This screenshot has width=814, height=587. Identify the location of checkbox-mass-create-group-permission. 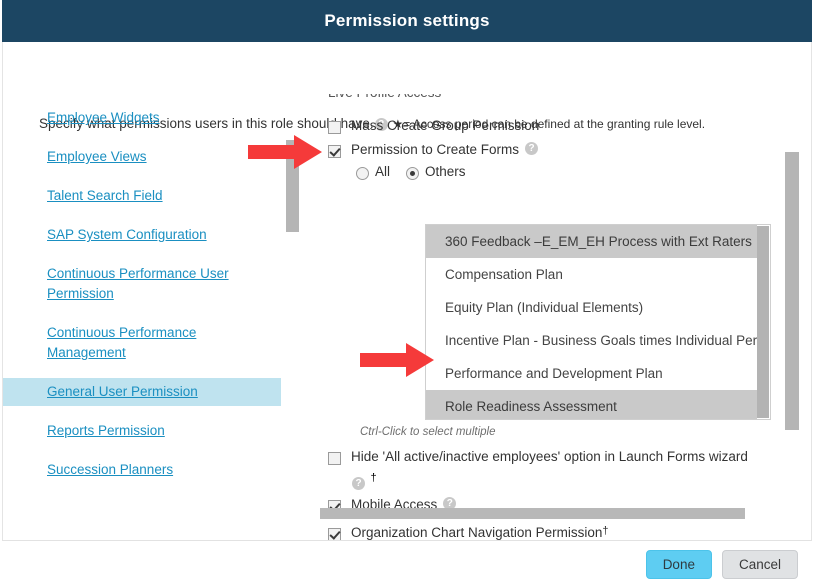
(334, 127).